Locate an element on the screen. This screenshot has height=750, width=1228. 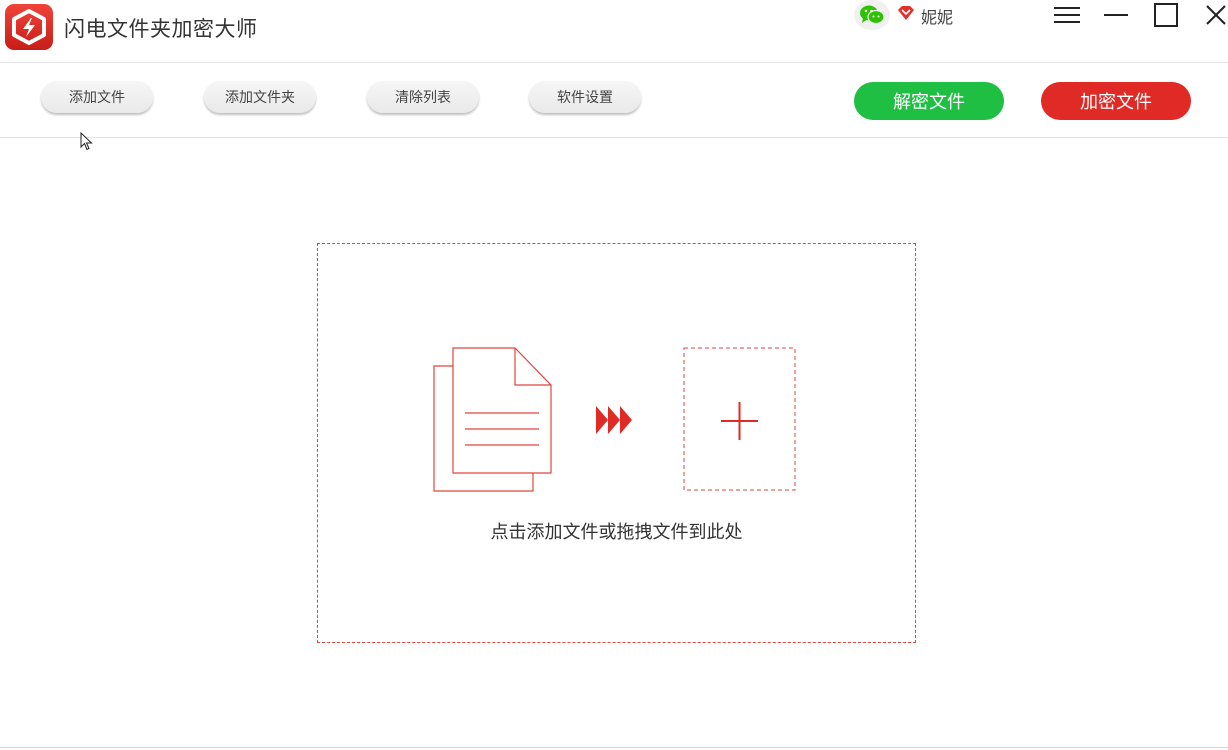
encrypt-file-button: 加密文件 is located at coordinates (1116, 101).